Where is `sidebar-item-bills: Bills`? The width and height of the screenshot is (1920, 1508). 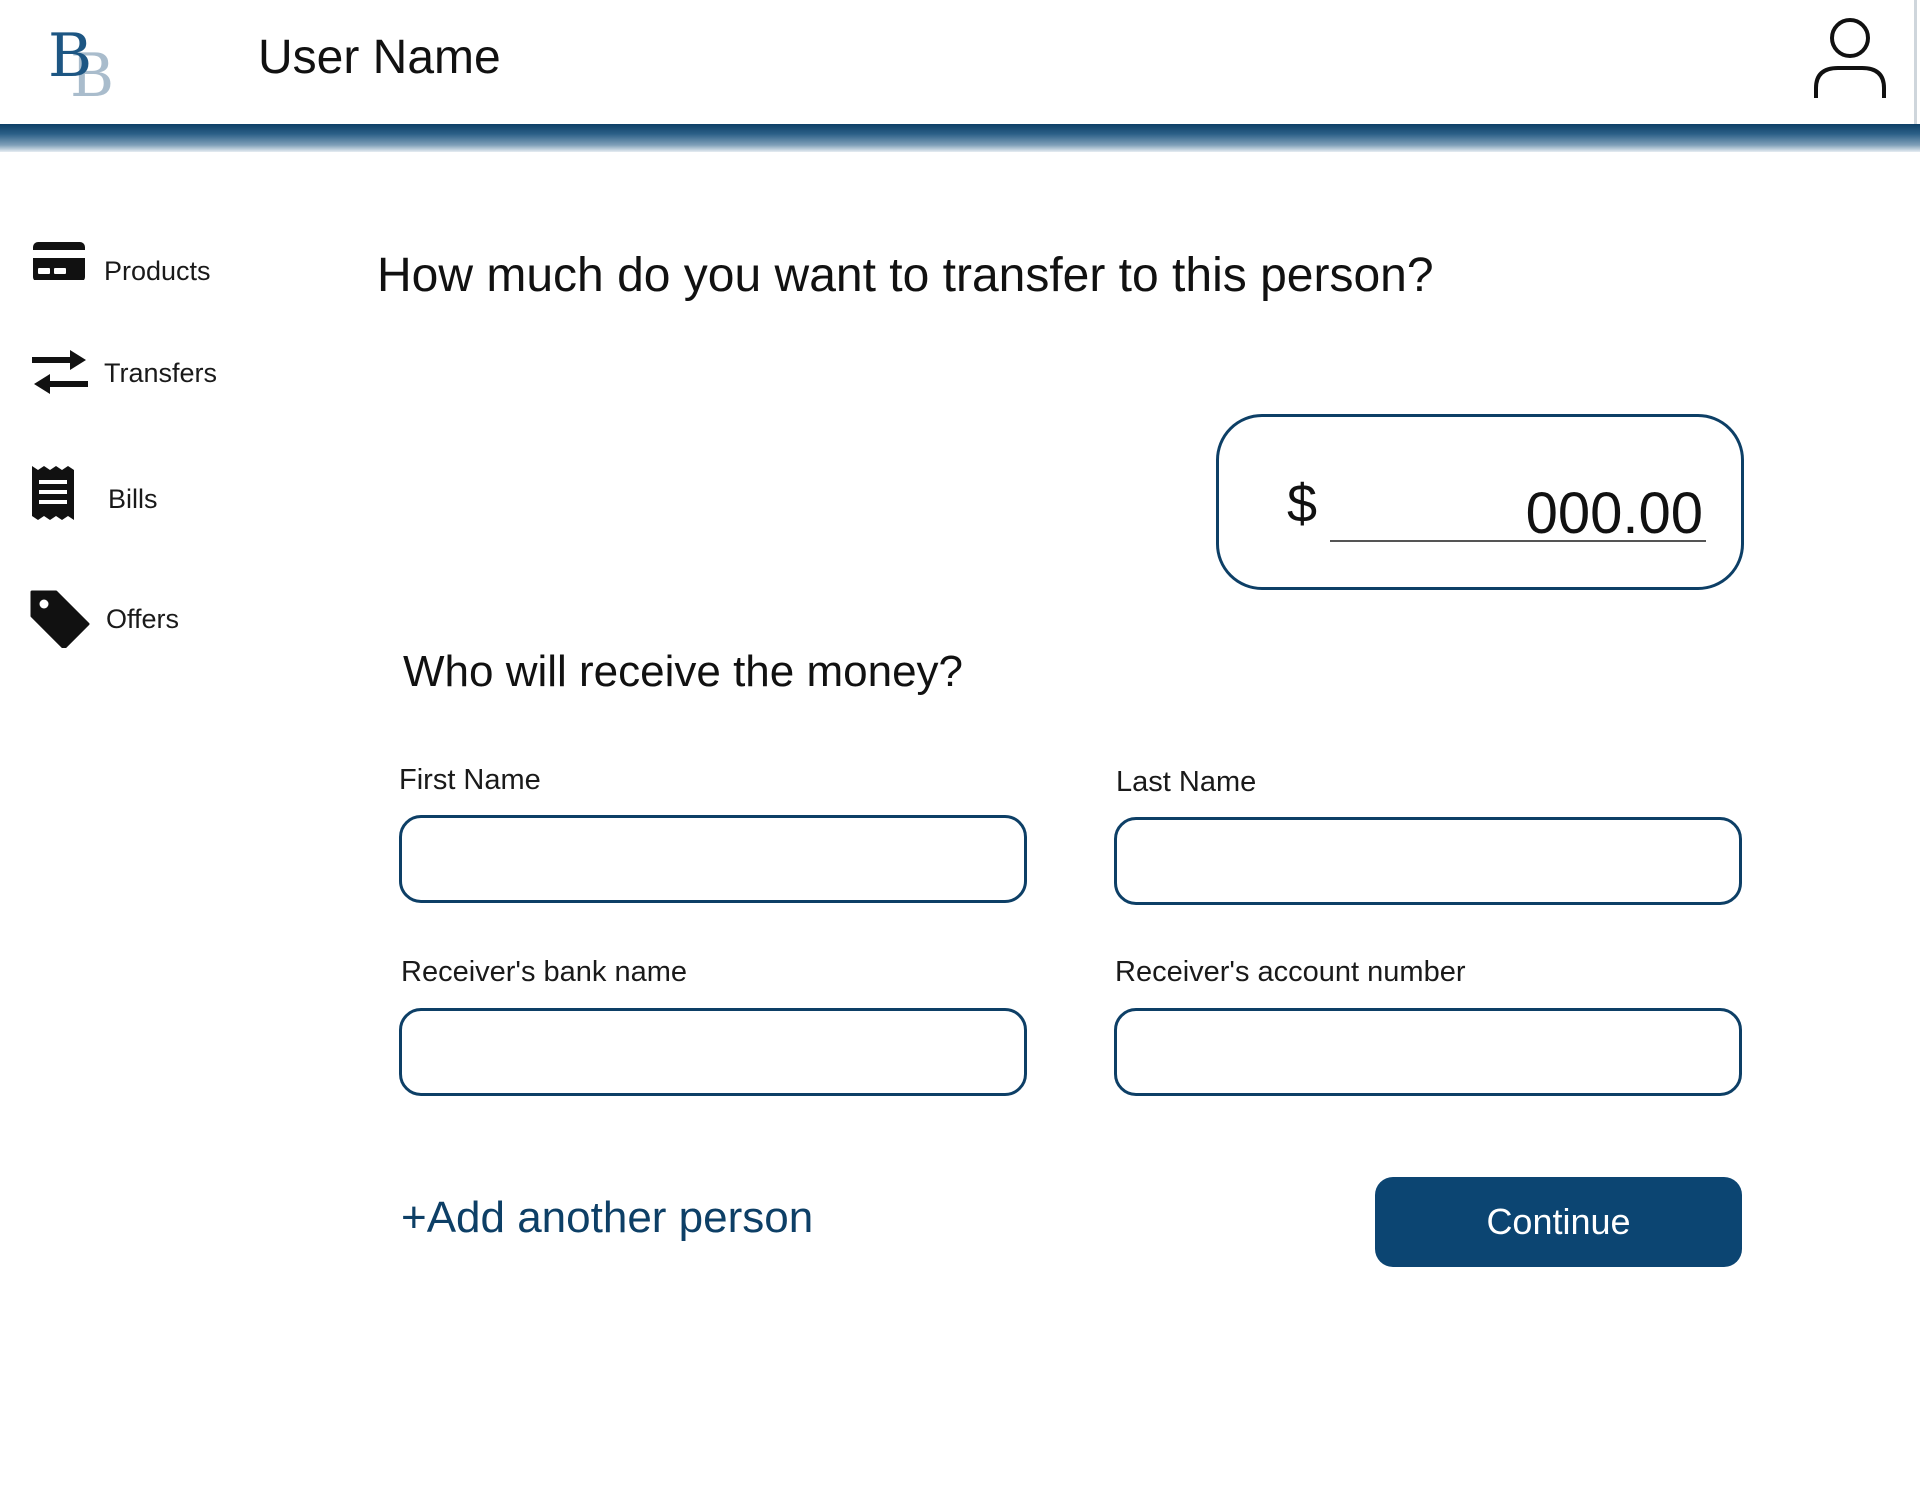
sidebar-item-bills: Bills is located at coordinates (150, 494).